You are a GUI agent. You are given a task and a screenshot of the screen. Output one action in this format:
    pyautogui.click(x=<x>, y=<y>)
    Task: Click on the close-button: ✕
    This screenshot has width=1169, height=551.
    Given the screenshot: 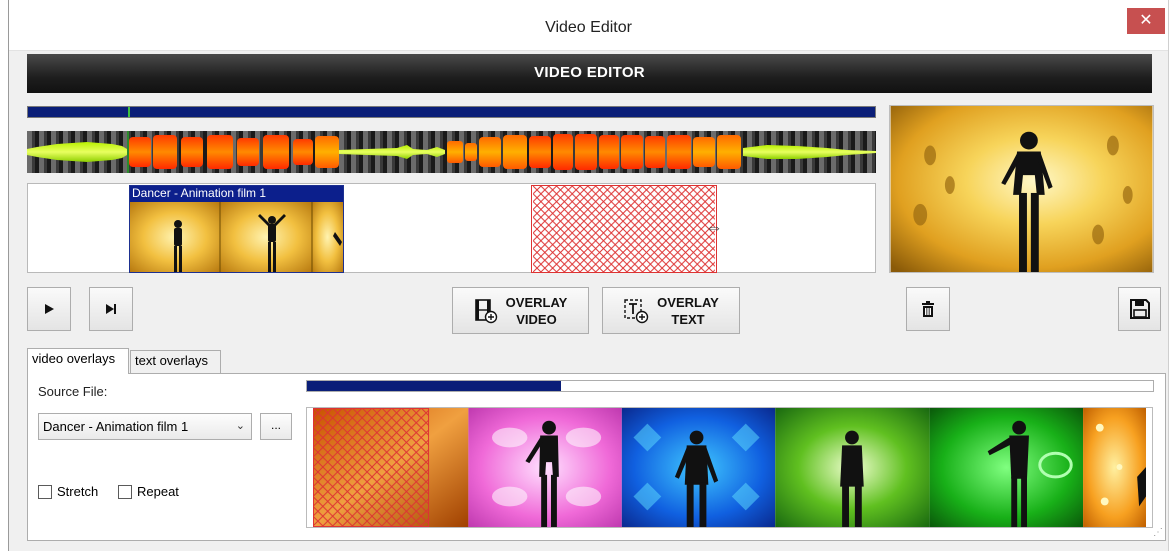 What is the action you would take?
    pyautogui.click(x=1146, y=21)
    